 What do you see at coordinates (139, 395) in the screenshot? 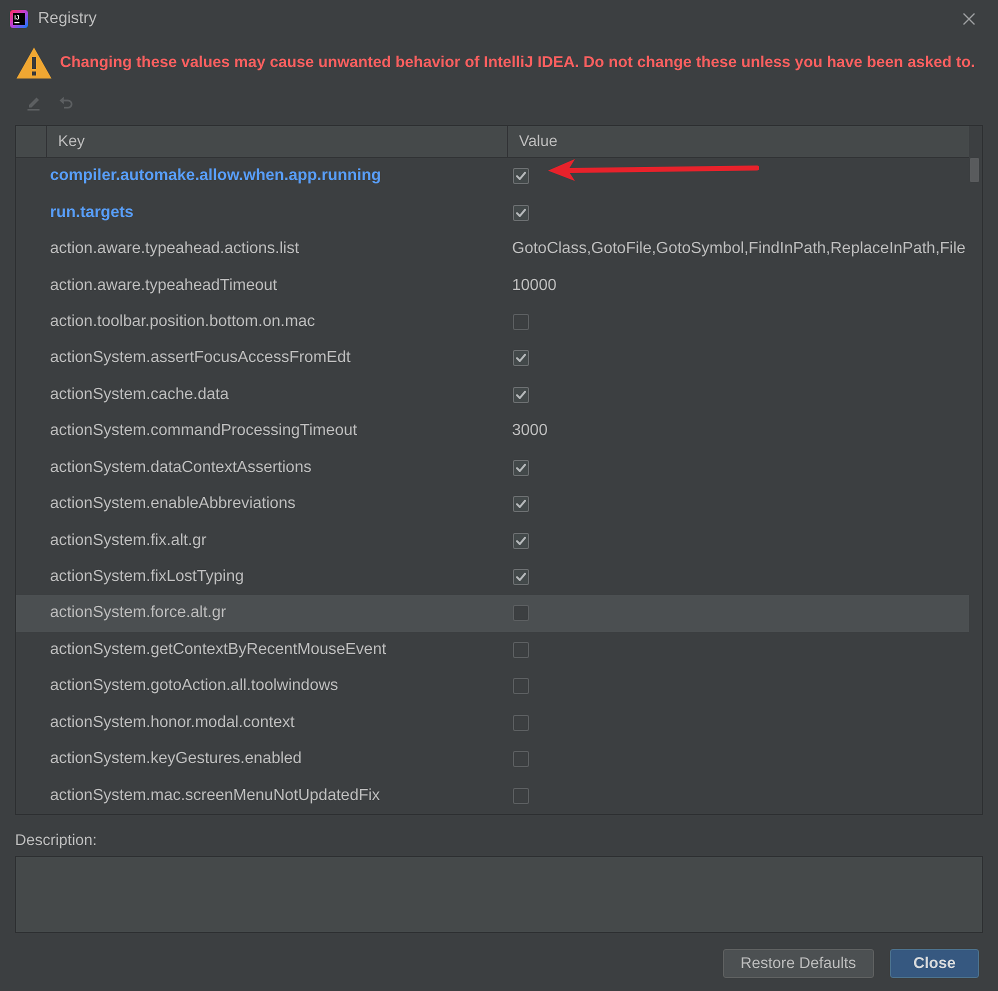
I see `key-cell: actionSystem.cache.data` at bounding box center [139, 395].